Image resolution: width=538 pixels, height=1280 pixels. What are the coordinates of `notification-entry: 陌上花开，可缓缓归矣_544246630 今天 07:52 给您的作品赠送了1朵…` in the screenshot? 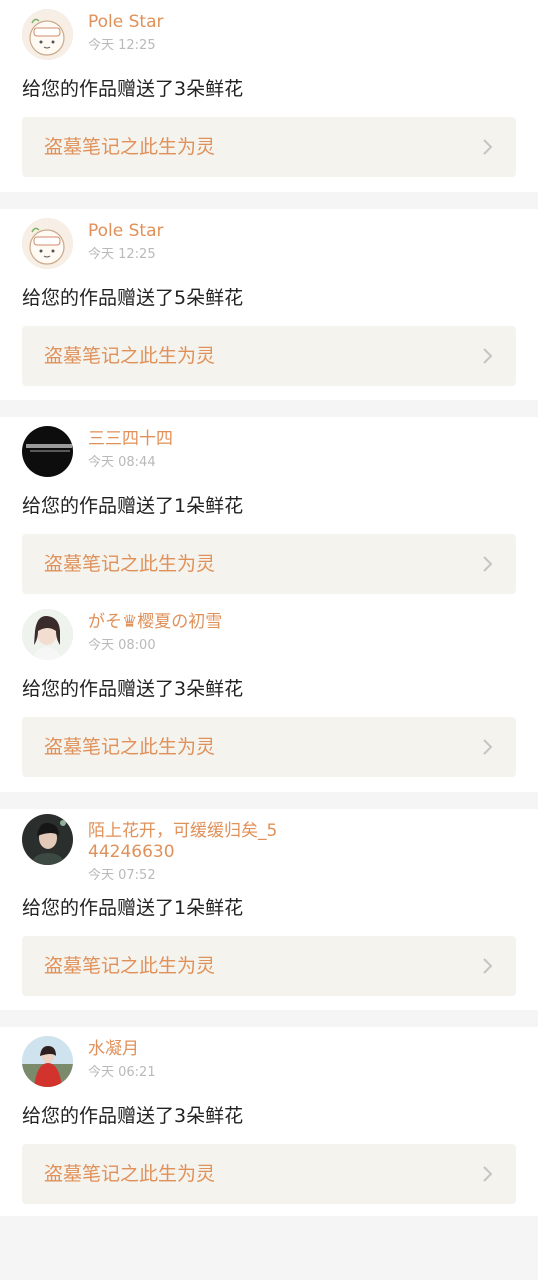 It's located at (269, 909).